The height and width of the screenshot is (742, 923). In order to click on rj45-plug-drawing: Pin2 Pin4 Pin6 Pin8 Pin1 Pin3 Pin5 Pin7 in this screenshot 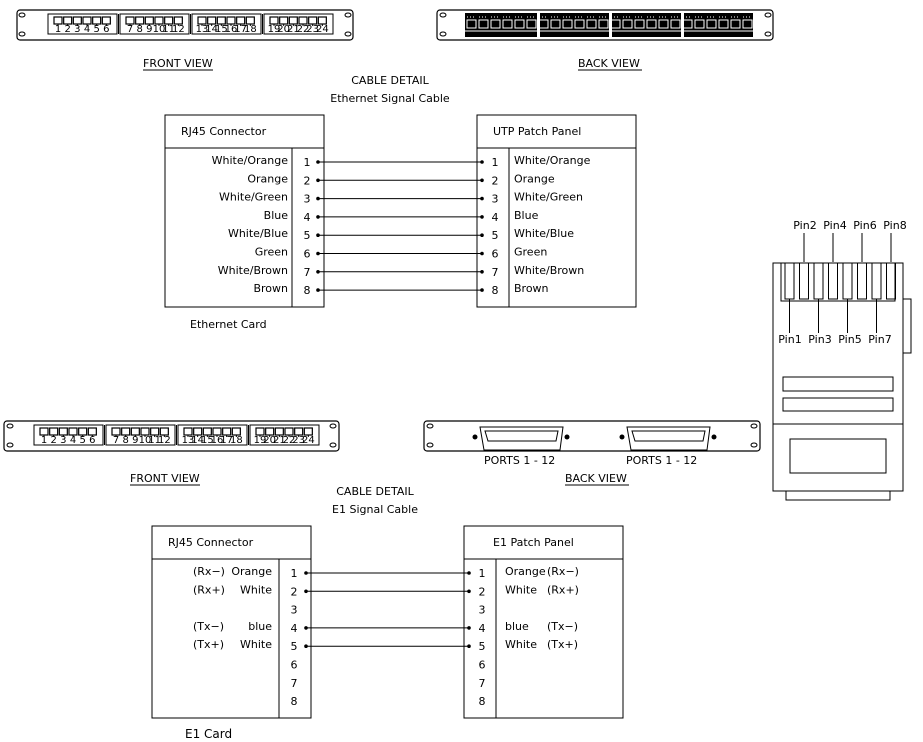, I will do `click(842, 360)`.